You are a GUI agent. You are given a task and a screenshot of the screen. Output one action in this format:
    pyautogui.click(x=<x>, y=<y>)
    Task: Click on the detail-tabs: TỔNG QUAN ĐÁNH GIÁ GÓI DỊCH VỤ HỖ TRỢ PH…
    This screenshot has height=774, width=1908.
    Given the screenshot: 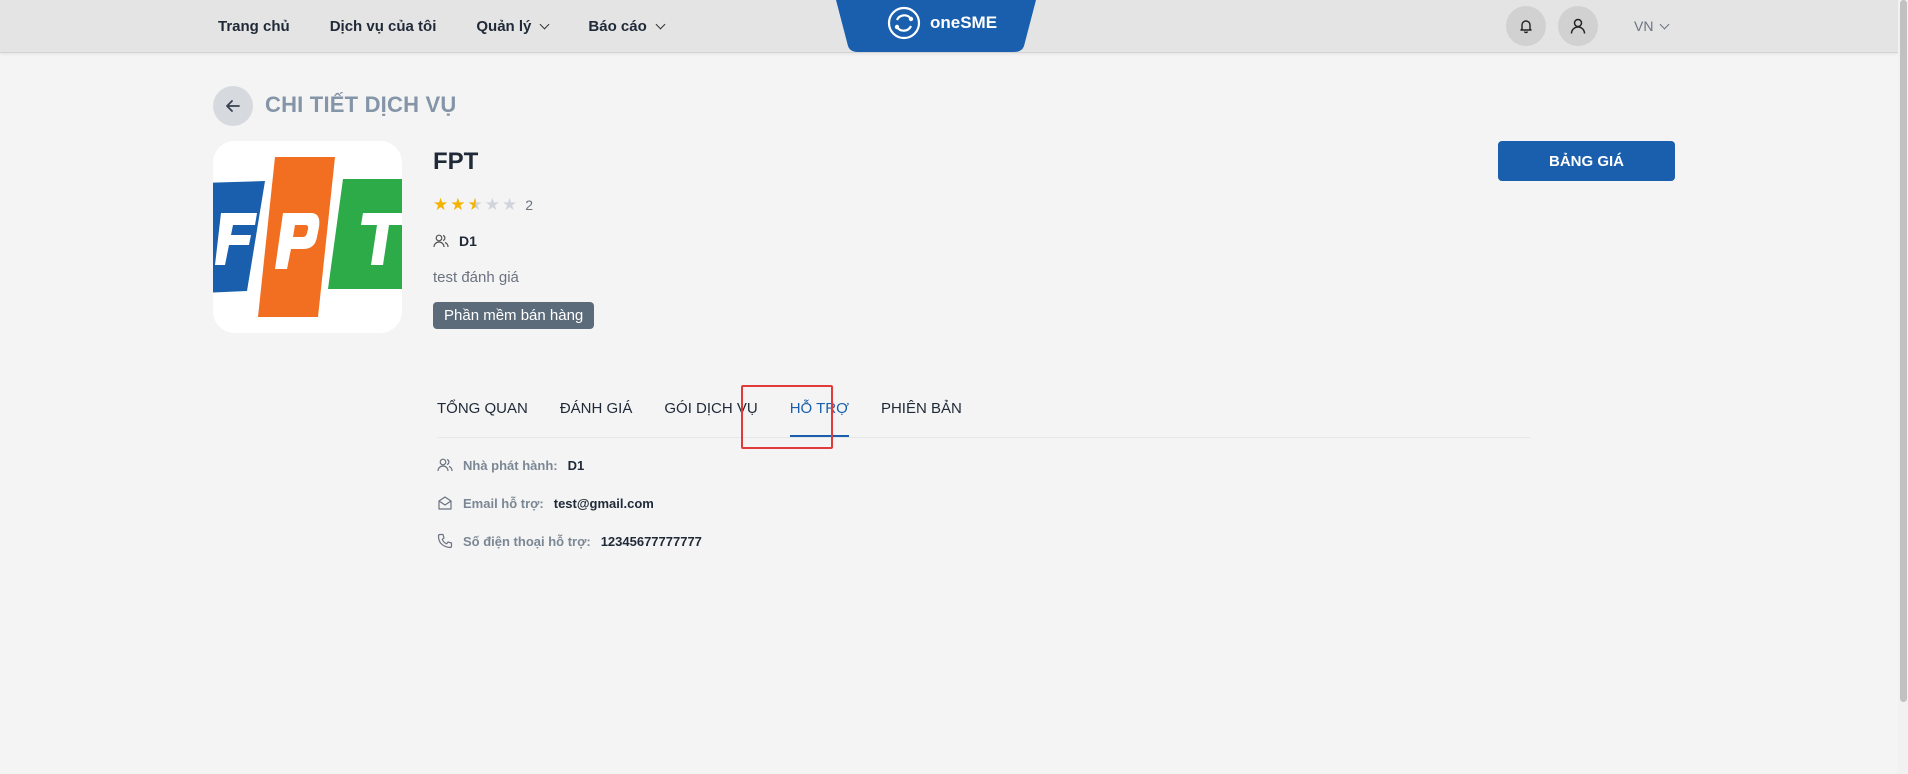 What is the action you would take?
    pyautogui.click(x=715, y=417)
    